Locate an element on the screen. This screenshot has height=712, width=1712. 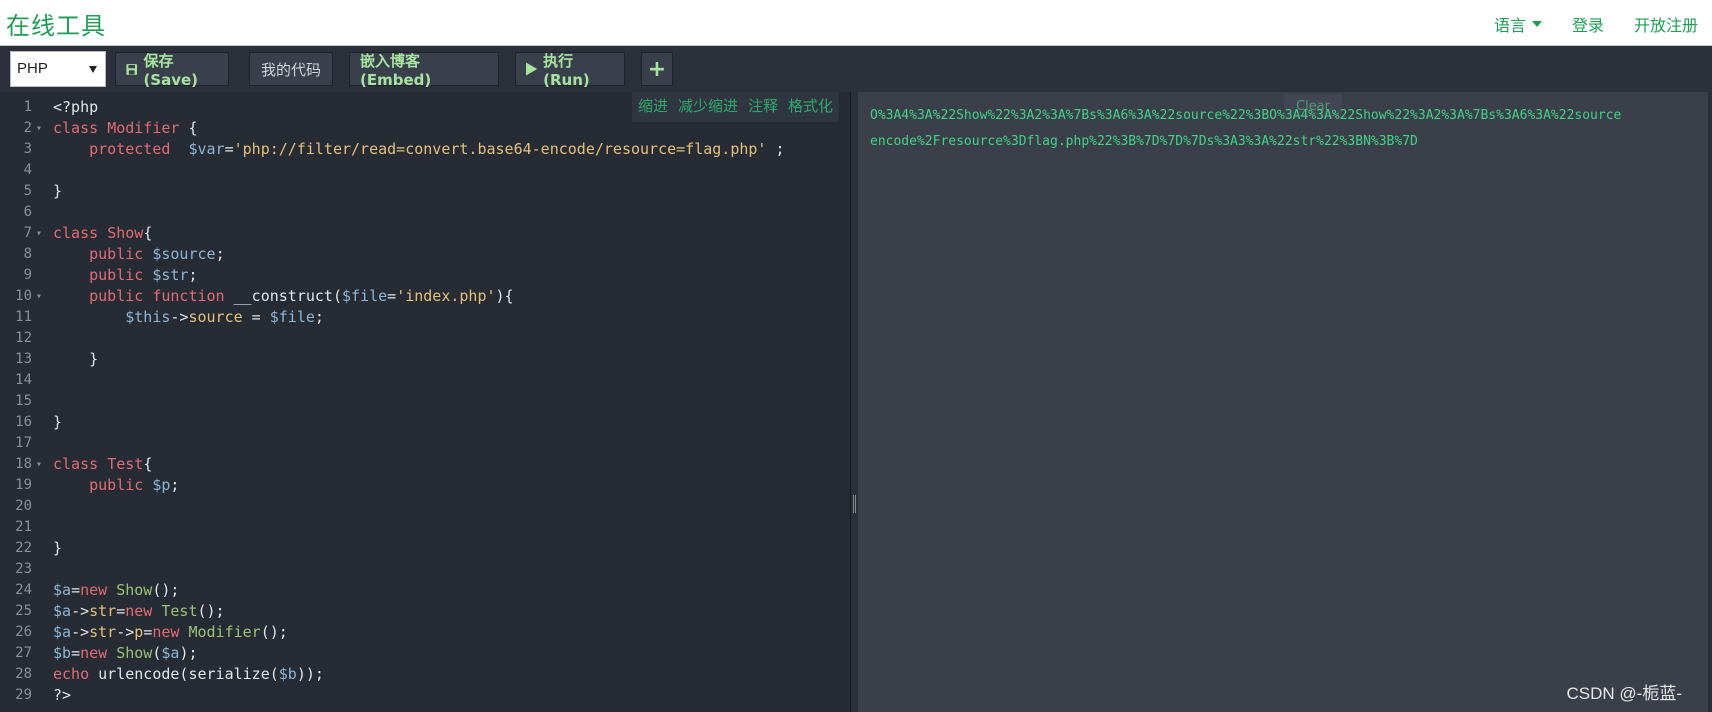
line-number: 10 is located at coordinates (23, 296).